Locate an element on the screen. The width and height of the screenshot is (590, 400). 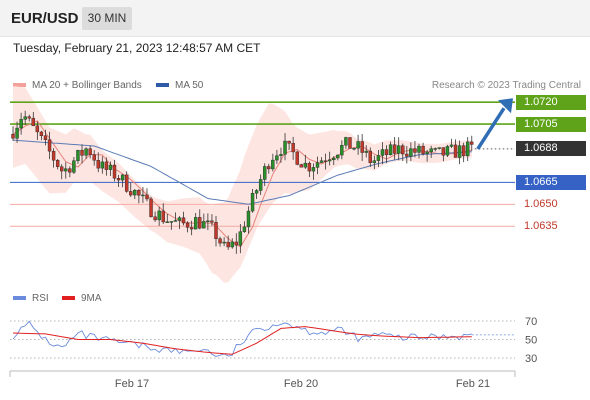
legend-rsi-ma-label: 9MA is located at coordinates (91, 298).